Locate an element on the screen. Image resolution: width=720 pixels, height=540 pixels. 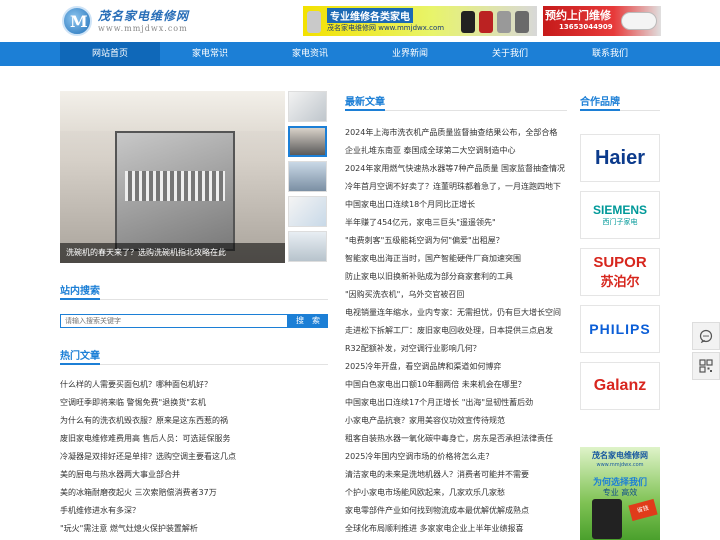
latest-article-link: 中国家电出口连续17个月正增长 "出海"显韧性蓄后劲 is located at coordinates (456, 403).